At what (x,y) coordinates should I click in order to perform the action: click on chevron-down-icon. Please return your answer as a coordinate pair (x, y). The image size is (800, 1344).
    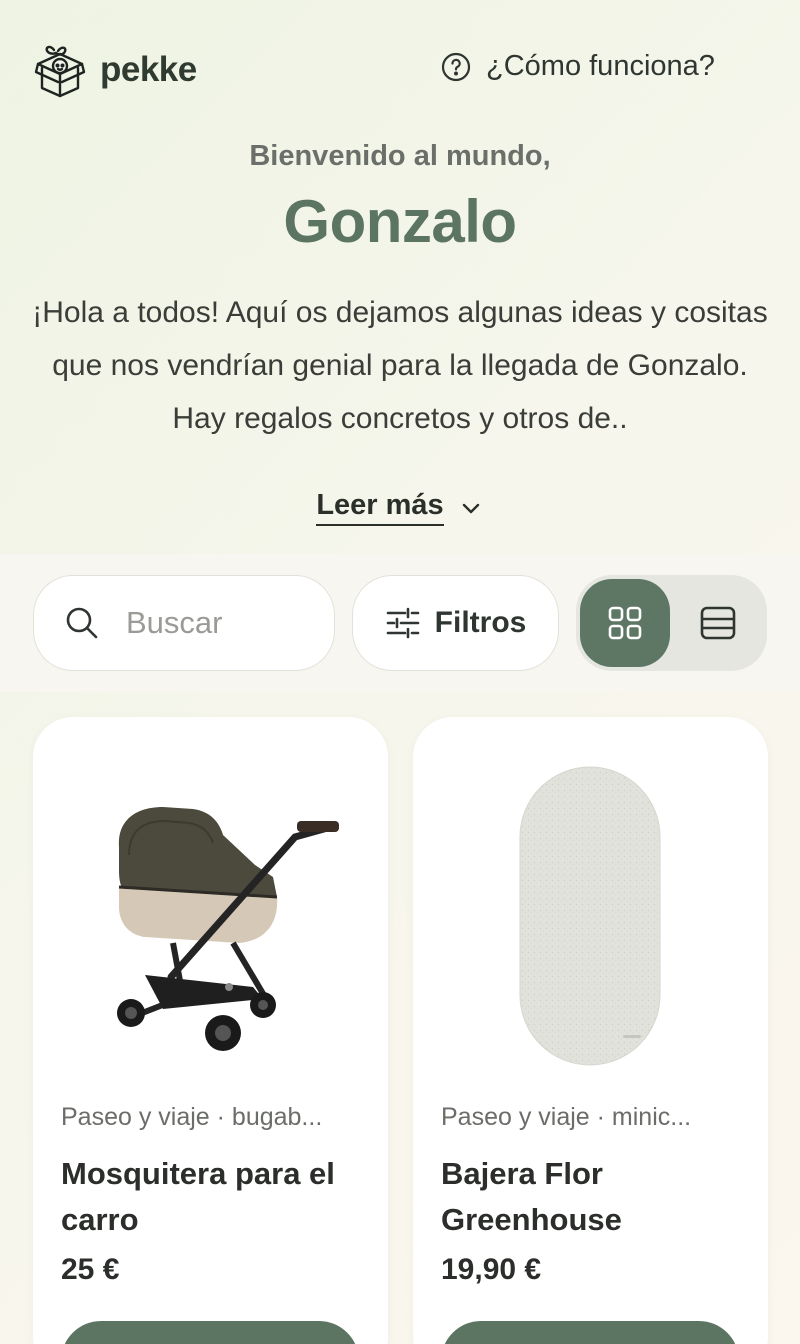
    Looking at the image, I should click on (470, 508).